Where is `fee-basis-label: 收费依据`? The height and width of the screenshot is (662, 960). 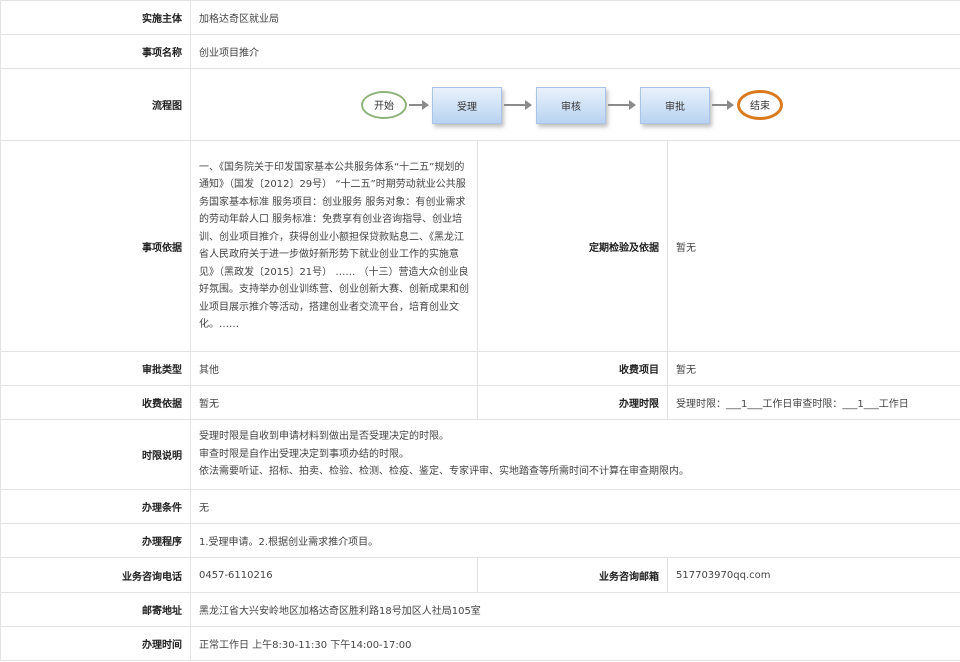 fee-basis-label: 收费依据 is located at coordinates (95, 402).